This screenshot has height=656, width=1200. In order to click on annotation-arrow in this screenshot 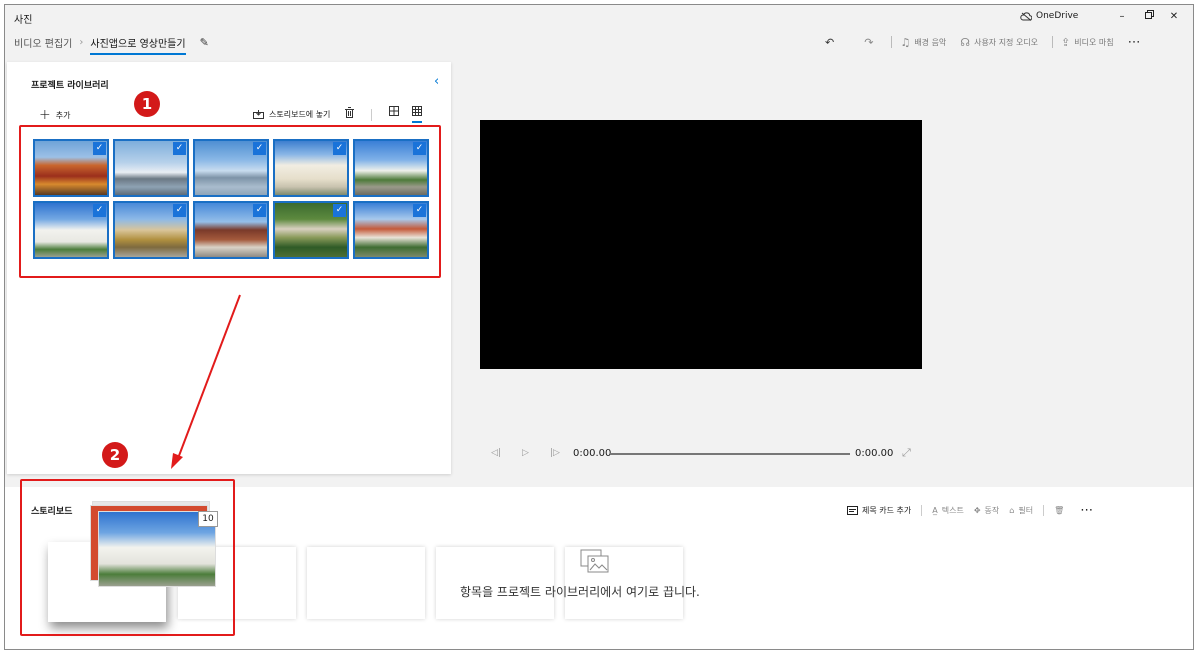, I will do `click(206, 381)`.